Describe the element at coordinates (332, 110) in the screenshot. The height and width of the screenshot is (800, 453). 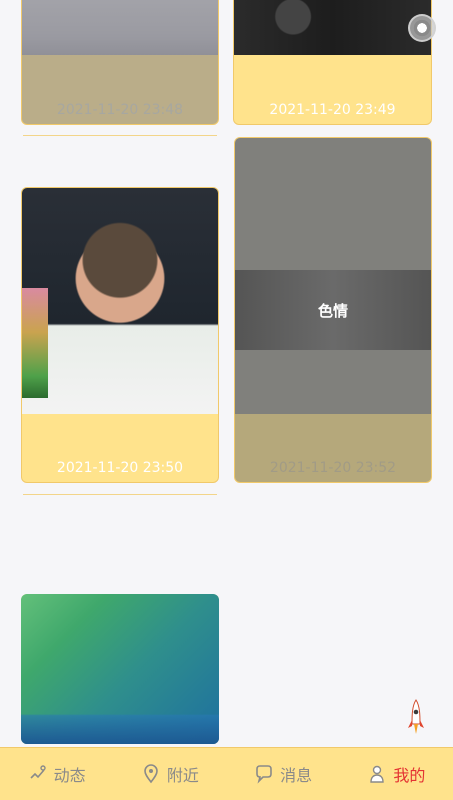
I see `post-time: 2021-11-20 23:49` at that location.